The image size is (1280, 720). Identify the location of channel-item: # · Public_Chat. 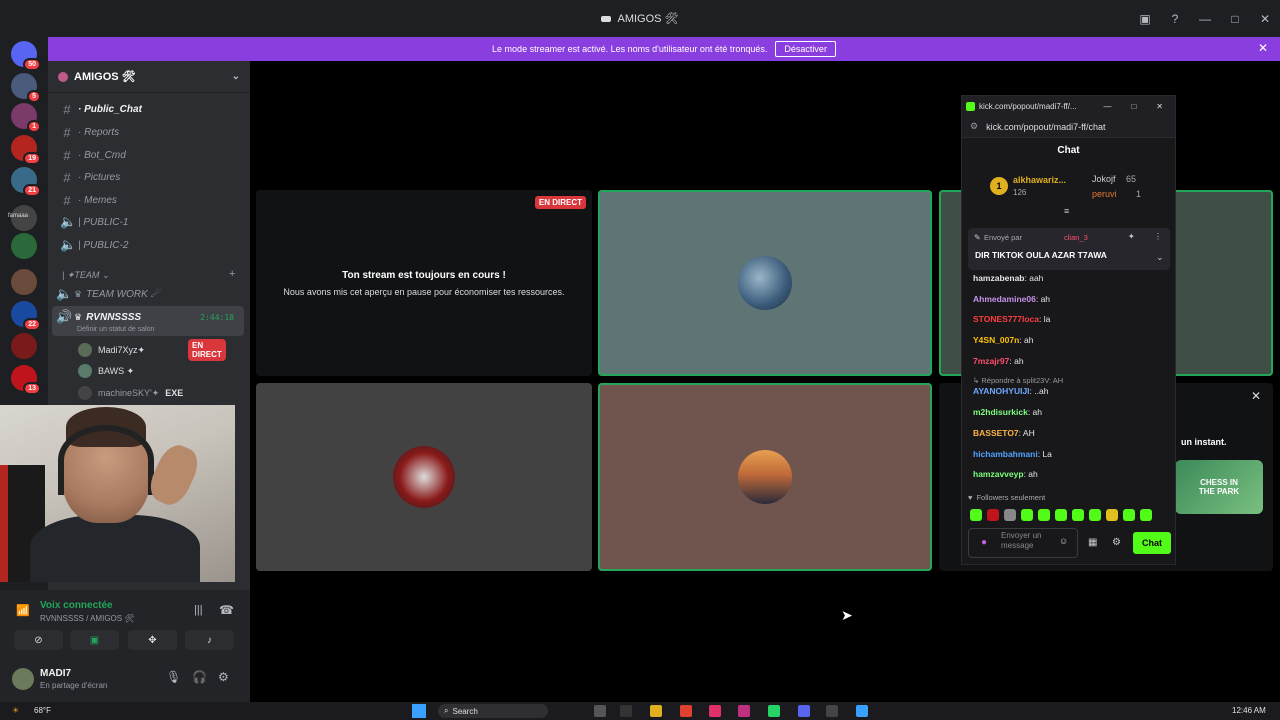
(150, 109).